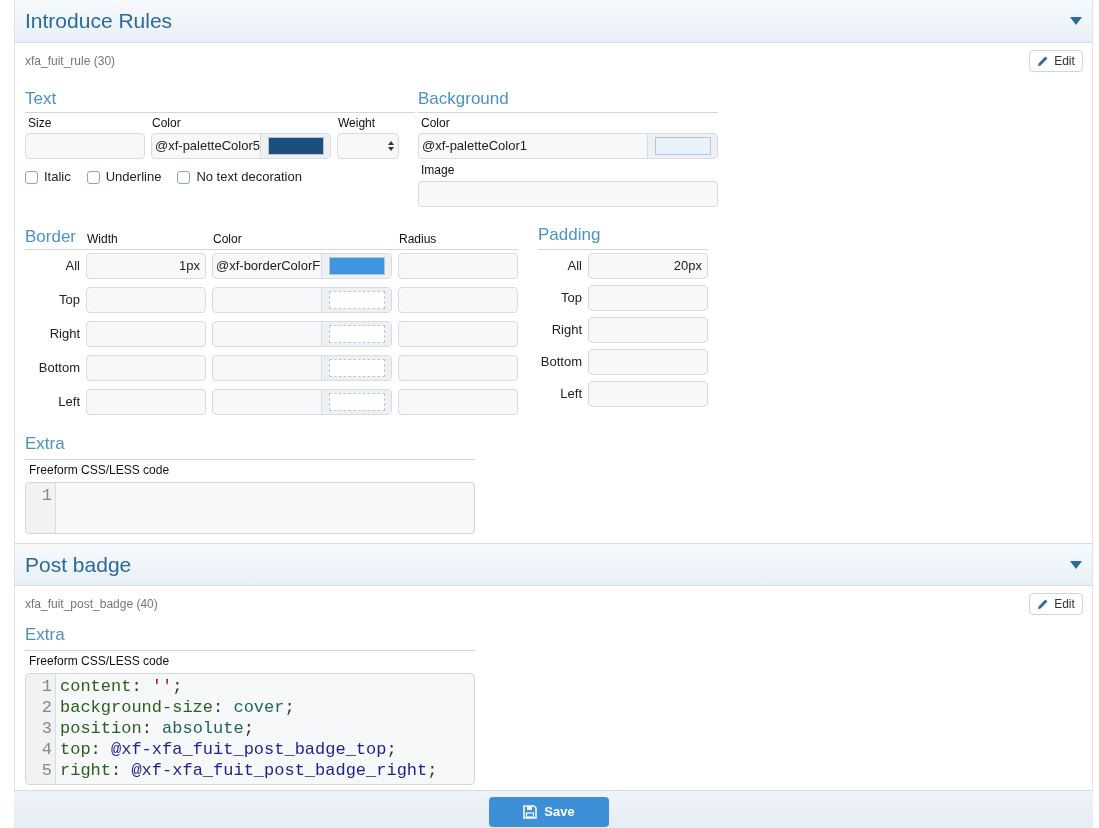  I want to click on input-field: 1px, so click(146, 266).